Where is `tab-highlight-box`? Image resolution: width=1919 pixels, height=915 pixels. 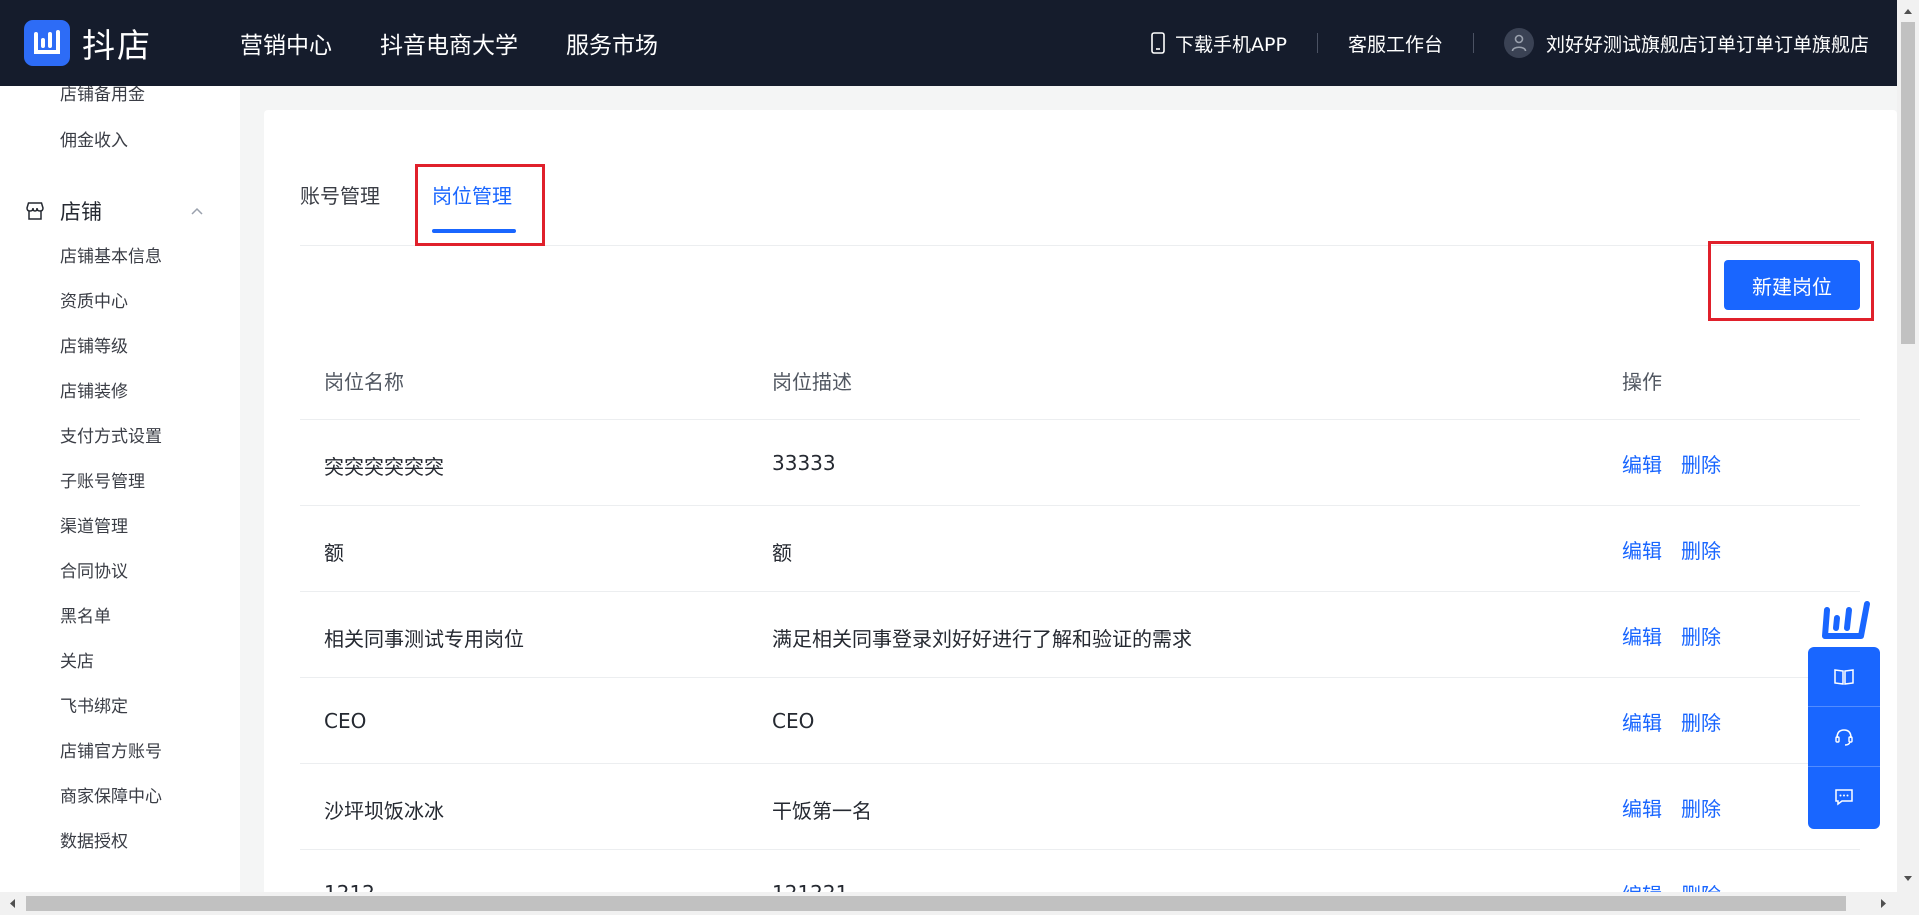 tab-highlight-box is located at coordinates (480, 205).